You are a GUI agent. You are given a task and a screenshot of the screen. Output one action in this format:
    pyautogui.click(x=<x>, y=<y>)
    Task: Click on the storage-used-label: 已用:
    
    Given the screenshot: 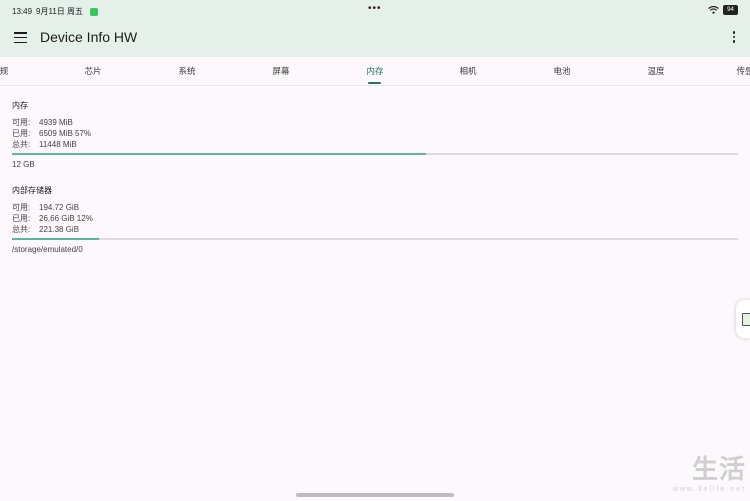 What is the action you would take?
    pyautogui.click(x=21, y=218)
    